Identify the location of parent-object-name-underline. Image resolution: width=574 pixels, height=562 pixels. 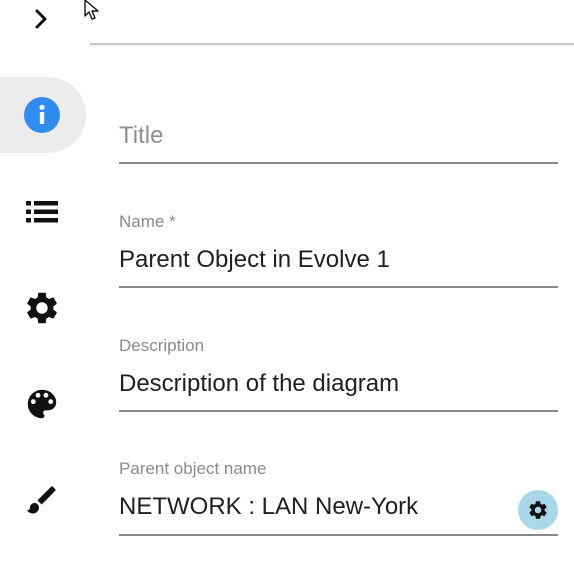
(338, 535).